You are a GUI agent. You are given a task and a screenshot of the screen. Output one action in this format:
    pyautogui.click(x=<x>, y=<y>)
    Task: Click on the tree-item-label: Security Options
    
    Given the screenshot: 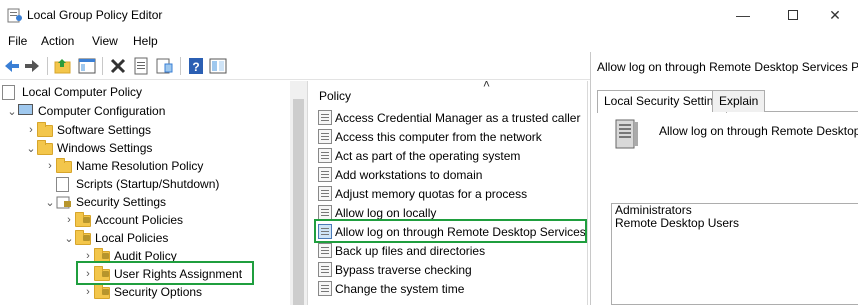 What is the action you would take?
    pyautogui.click(x=158, y=292)
    